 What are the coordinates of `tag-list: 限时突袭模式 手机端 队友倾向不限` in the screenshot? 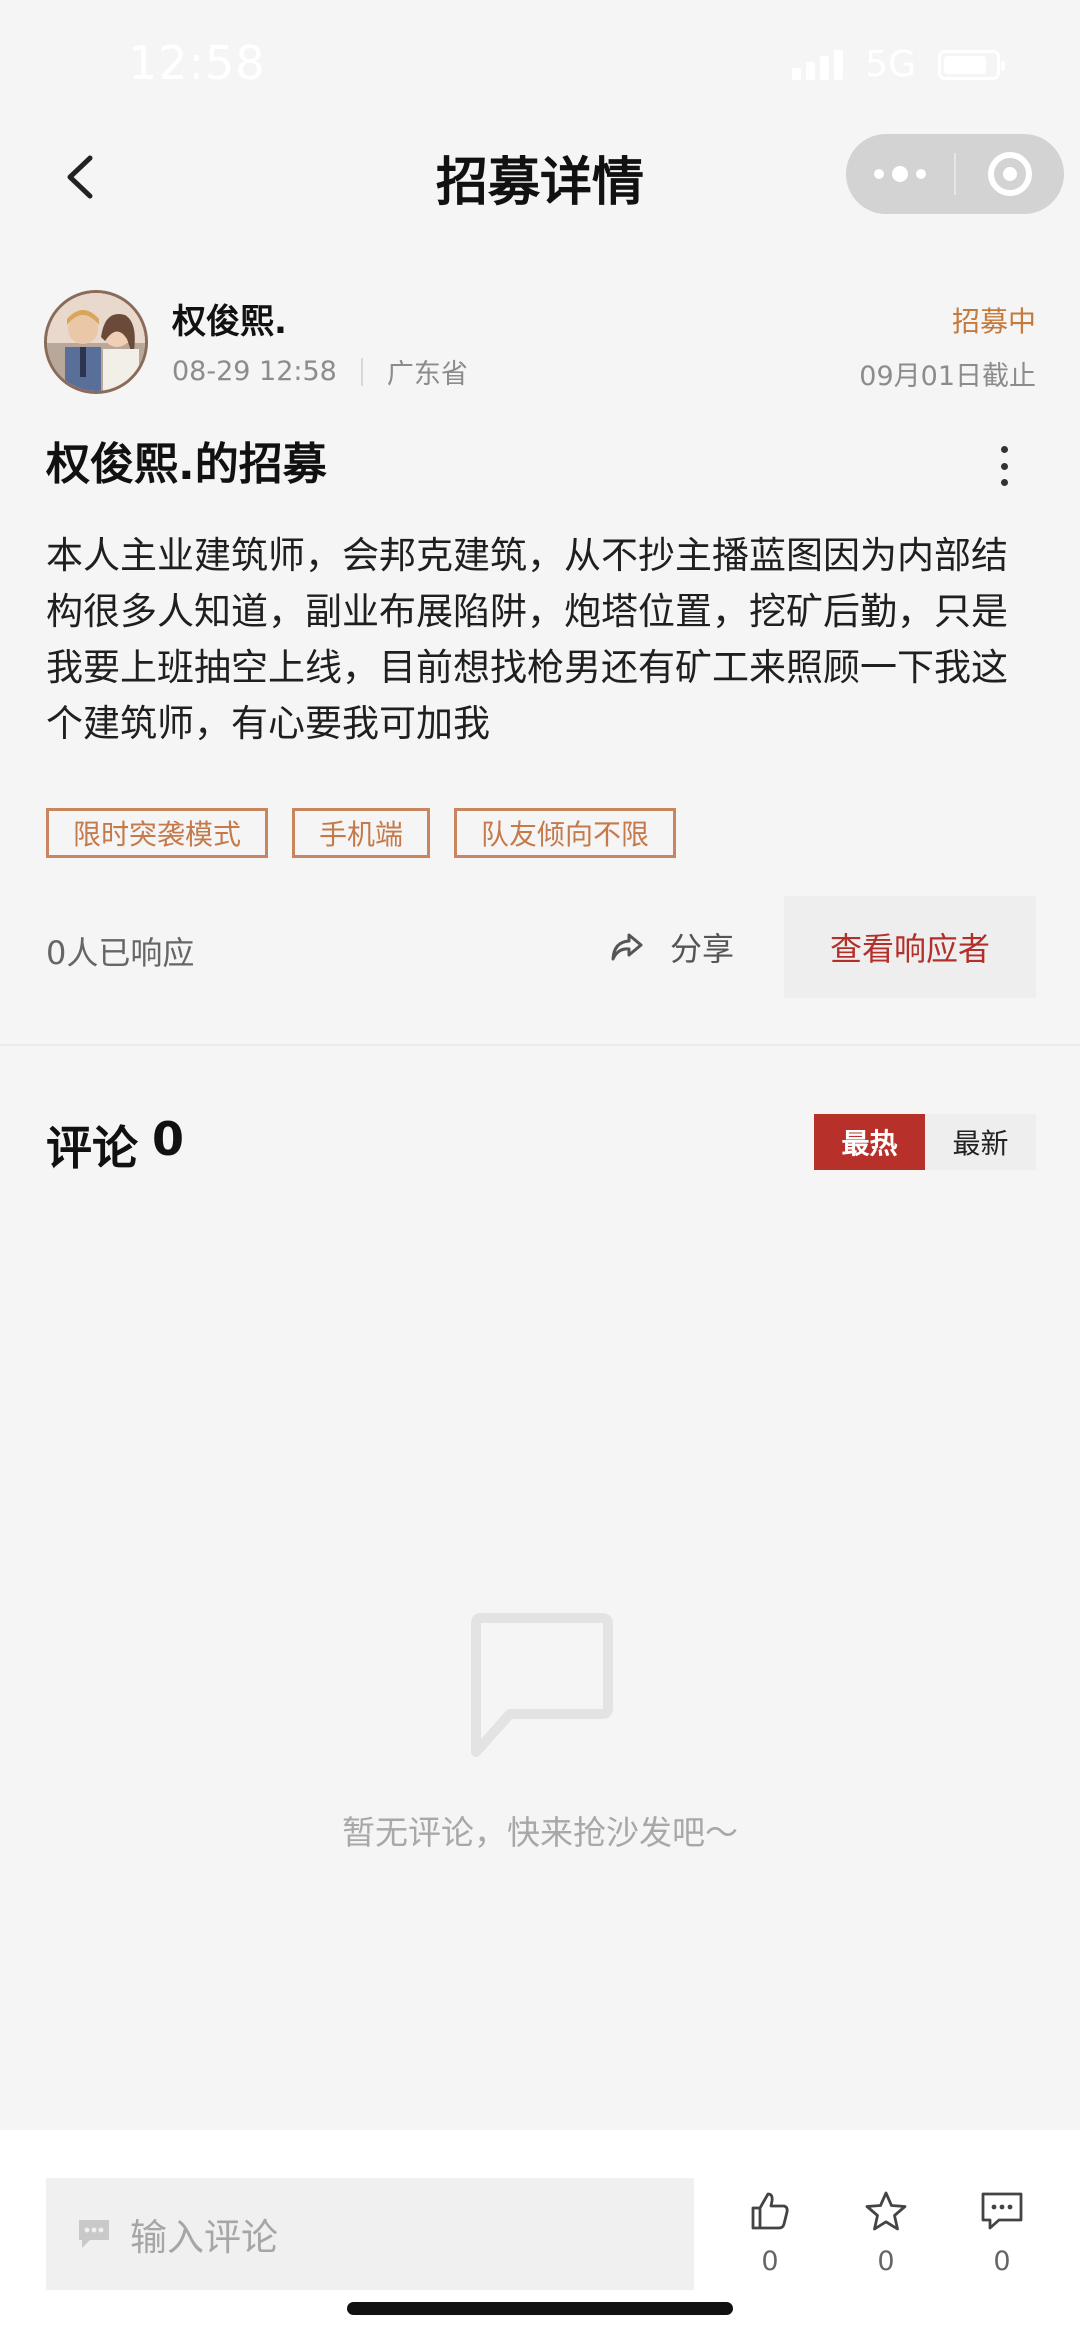 It's located at (361, 833).